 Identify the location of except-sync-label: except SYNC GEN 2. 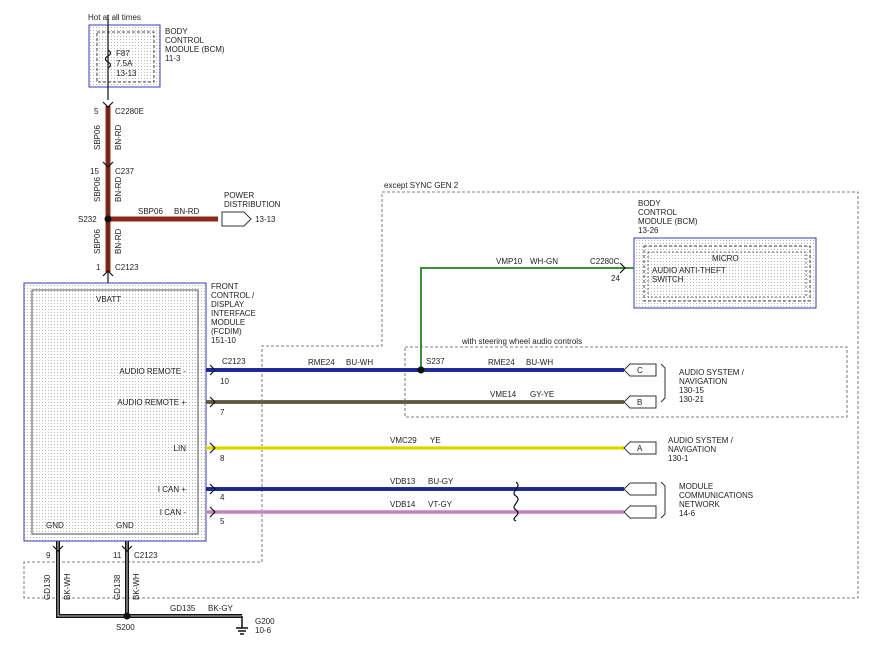
(421, 185).